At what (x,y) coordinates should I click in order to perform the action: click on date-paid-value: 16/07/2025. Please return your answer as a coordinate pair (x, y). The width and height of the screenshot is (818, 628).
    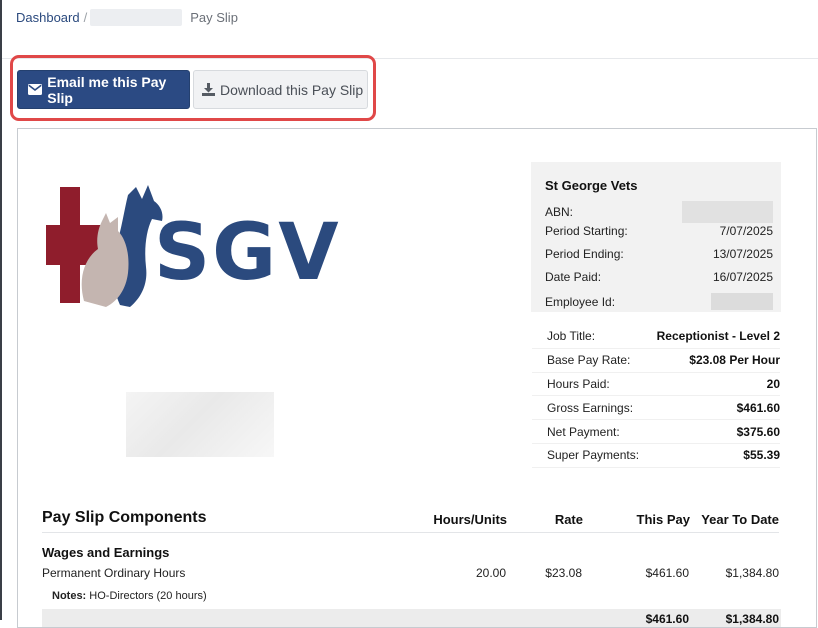
    Looking at the image, I should click on (742, 277).